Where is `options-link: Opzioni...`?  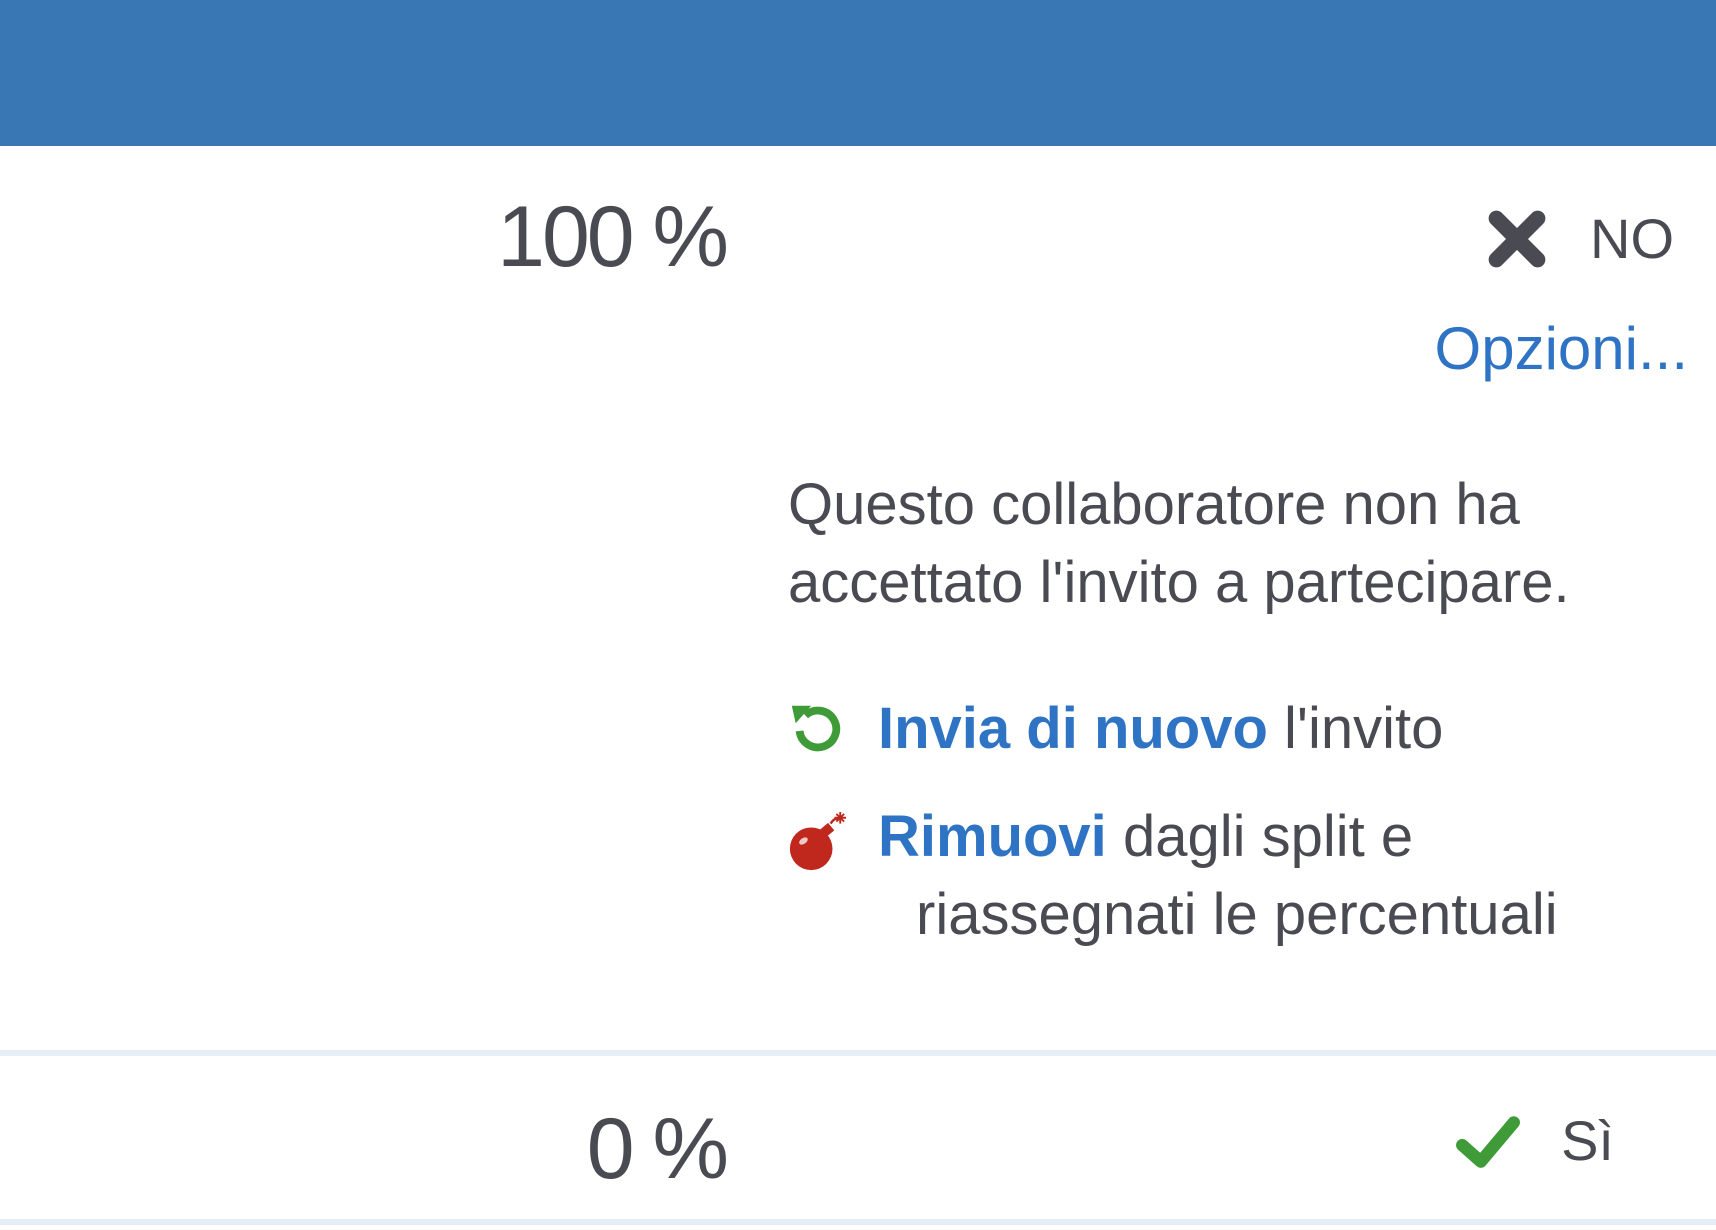
options-link: Opzioni... is located at coordinates (1561, 348).